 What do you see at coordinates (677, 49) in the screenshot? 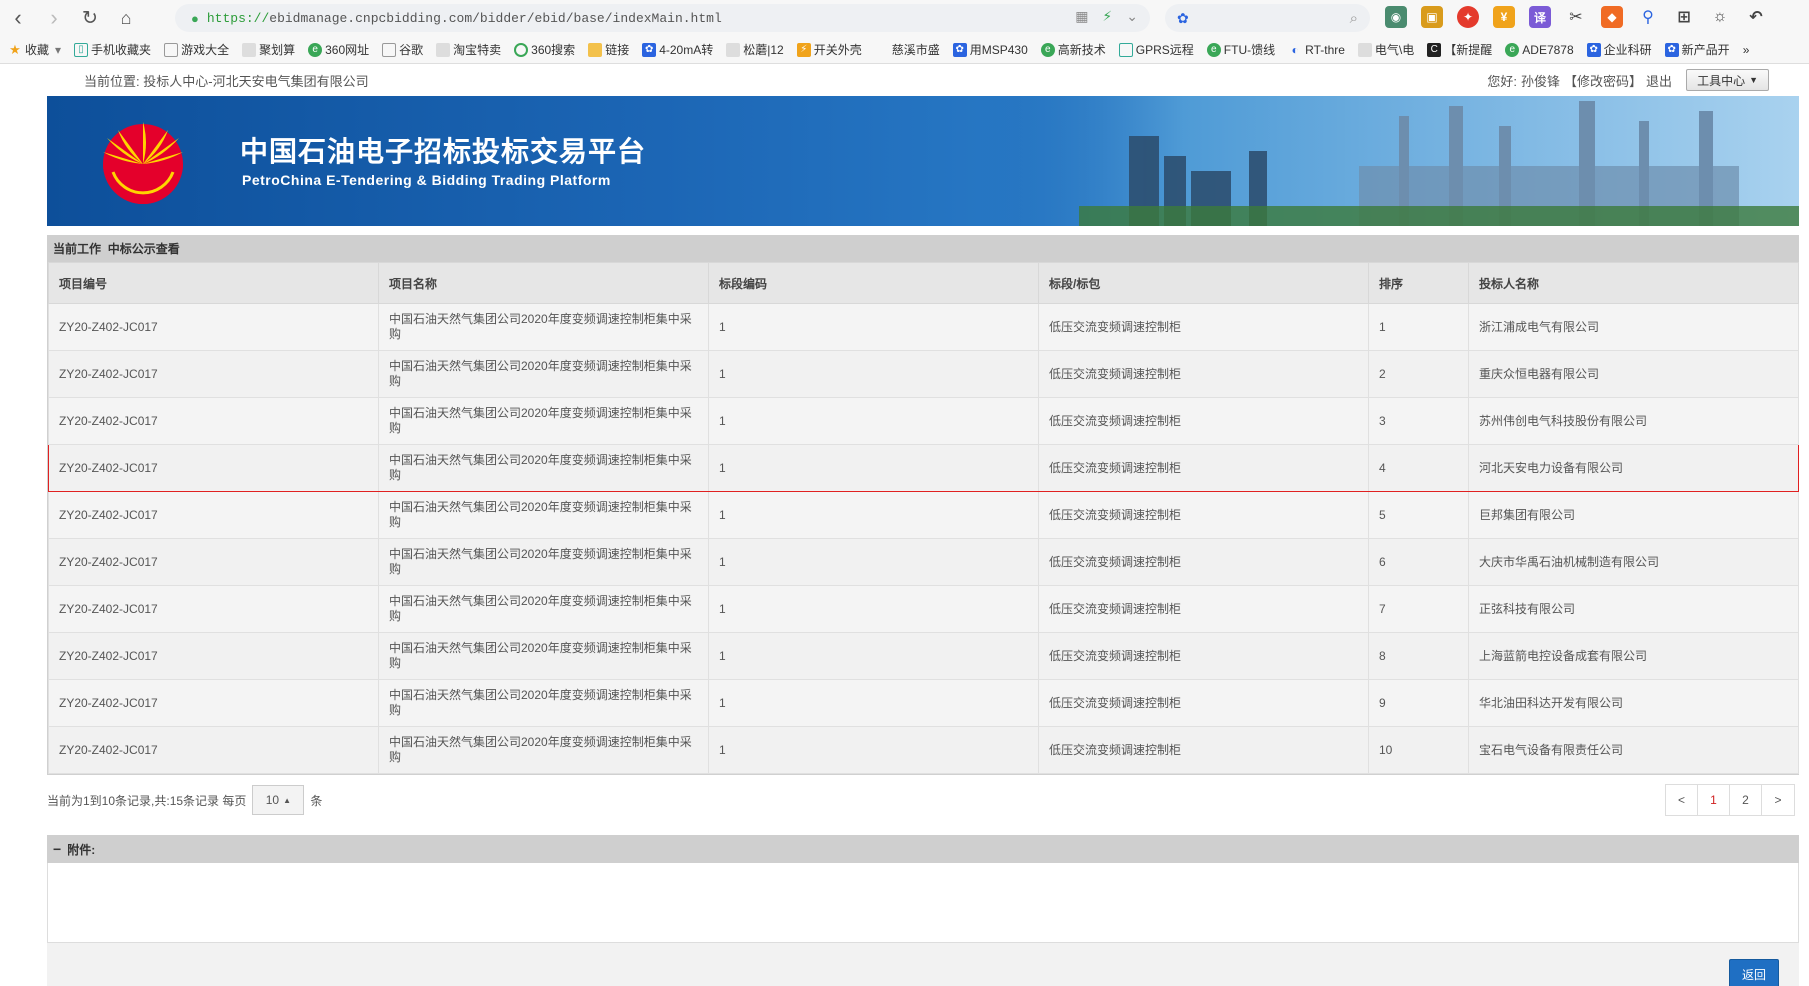
I see `bookmark-item: ✿ 4-20mA转` at bounding box center [677, 49].